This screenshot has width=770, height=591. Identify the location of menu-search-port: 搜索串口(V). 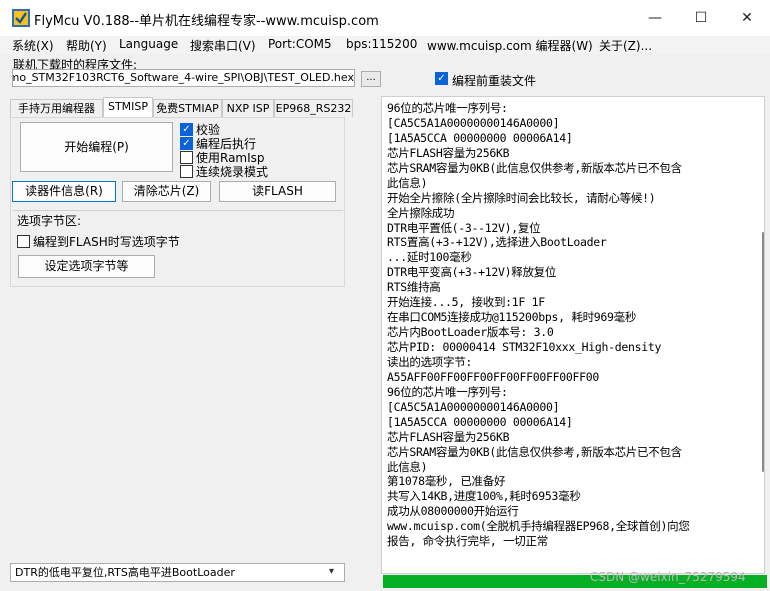
(223, 45).